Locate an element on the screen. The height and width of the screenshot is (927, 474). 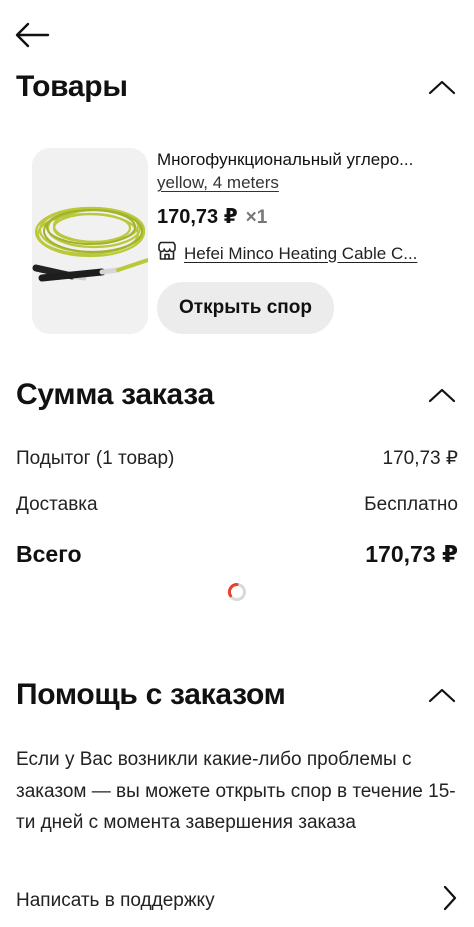
write-to-support-link: Написать в поддержку is located at coordinates (237, 901).